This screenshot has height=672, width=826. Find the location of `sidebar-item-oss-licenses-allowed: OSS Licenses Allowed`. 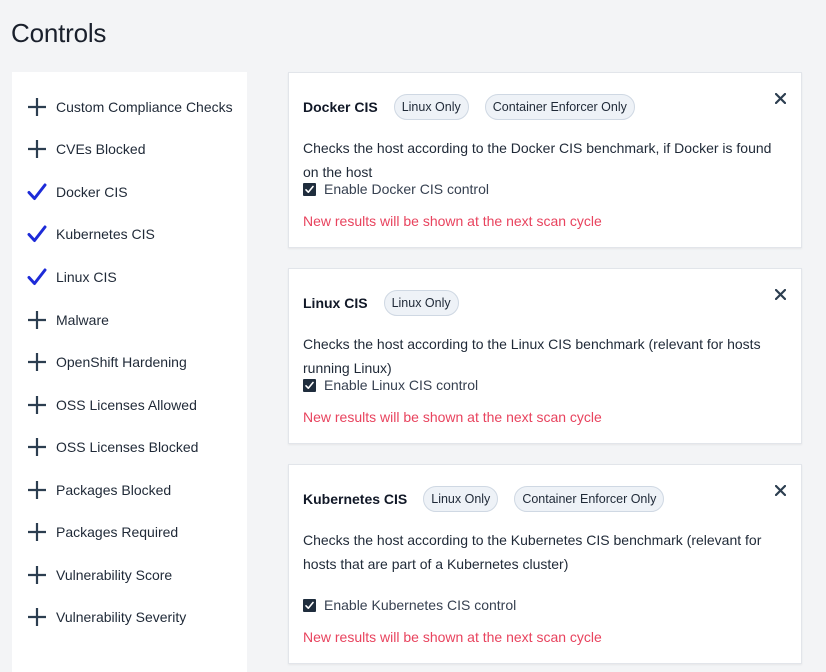

sidebar-item-oss-licenses-allowed: OSS Licenses Allowed is located at coordinates (111, 405).